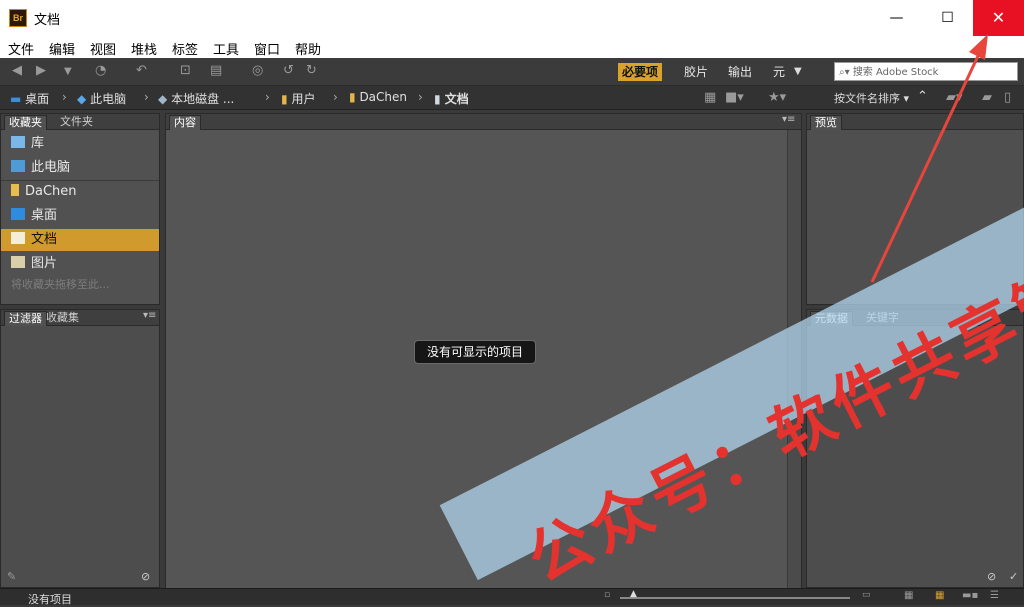  What do you see at coordinates (607, 595) in the screenshot?
I see `zoom-out-icon: ▫` at bounding box center [607, 595].